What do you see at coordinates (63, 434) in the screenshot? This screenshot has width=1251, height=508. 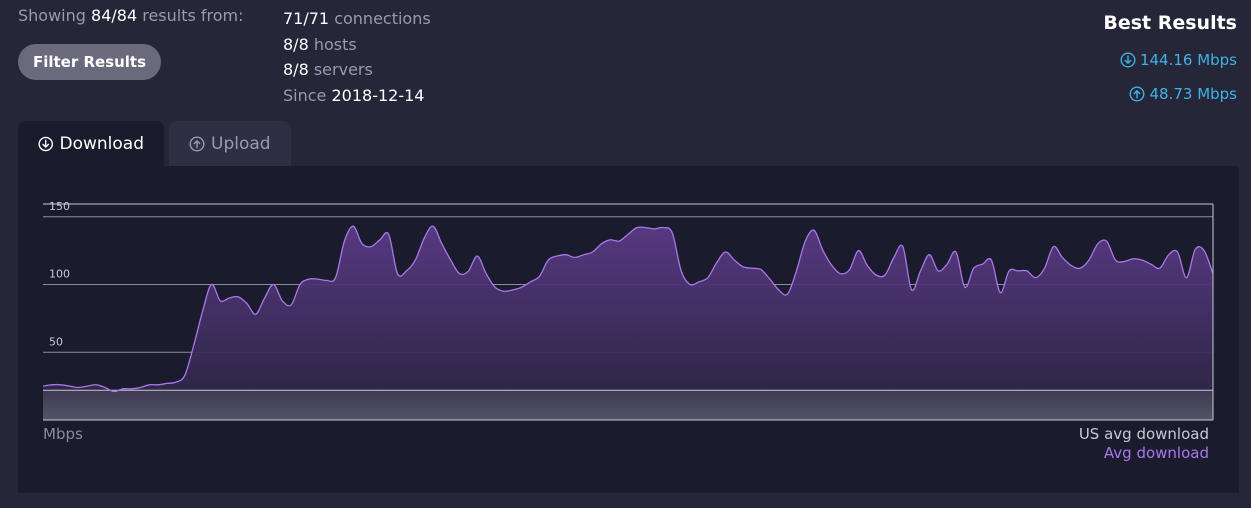 I see `y-axis-unit: Mbps` at bounding box center [63, 434].